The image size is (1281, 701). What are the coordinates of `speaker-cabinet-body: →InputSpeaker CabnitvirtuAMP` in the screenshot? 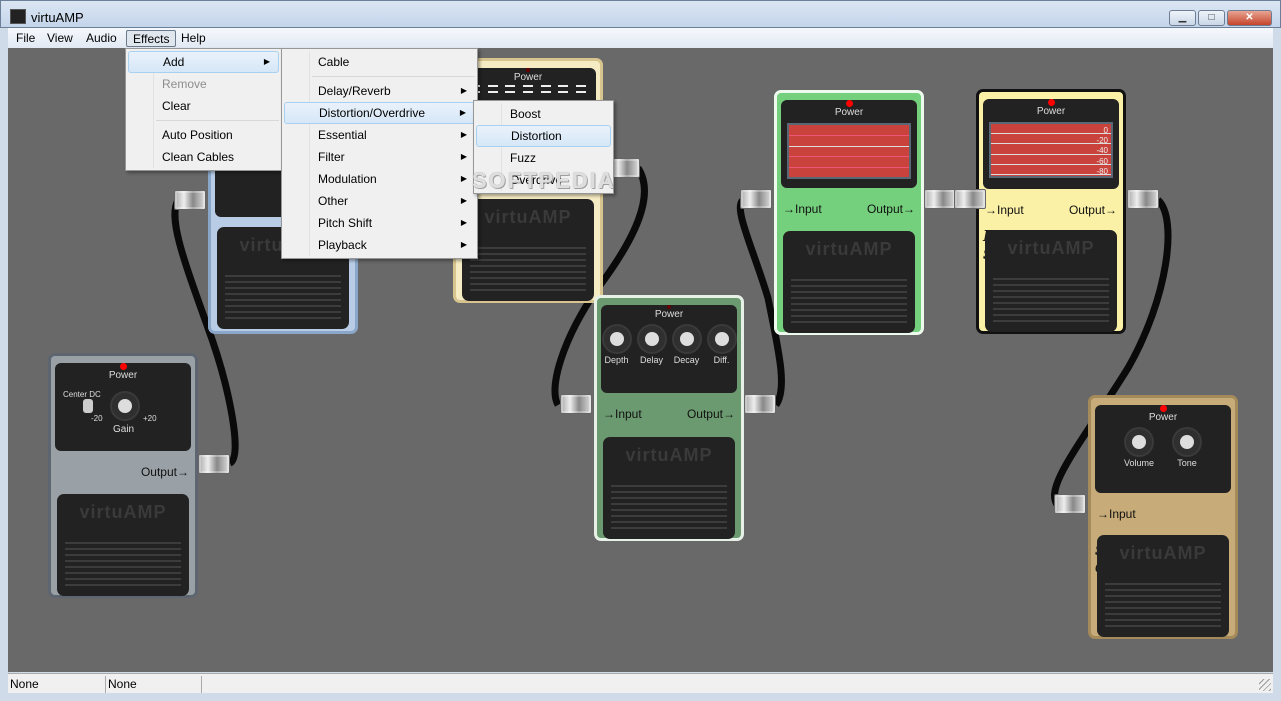 It's located at (1163, 568).